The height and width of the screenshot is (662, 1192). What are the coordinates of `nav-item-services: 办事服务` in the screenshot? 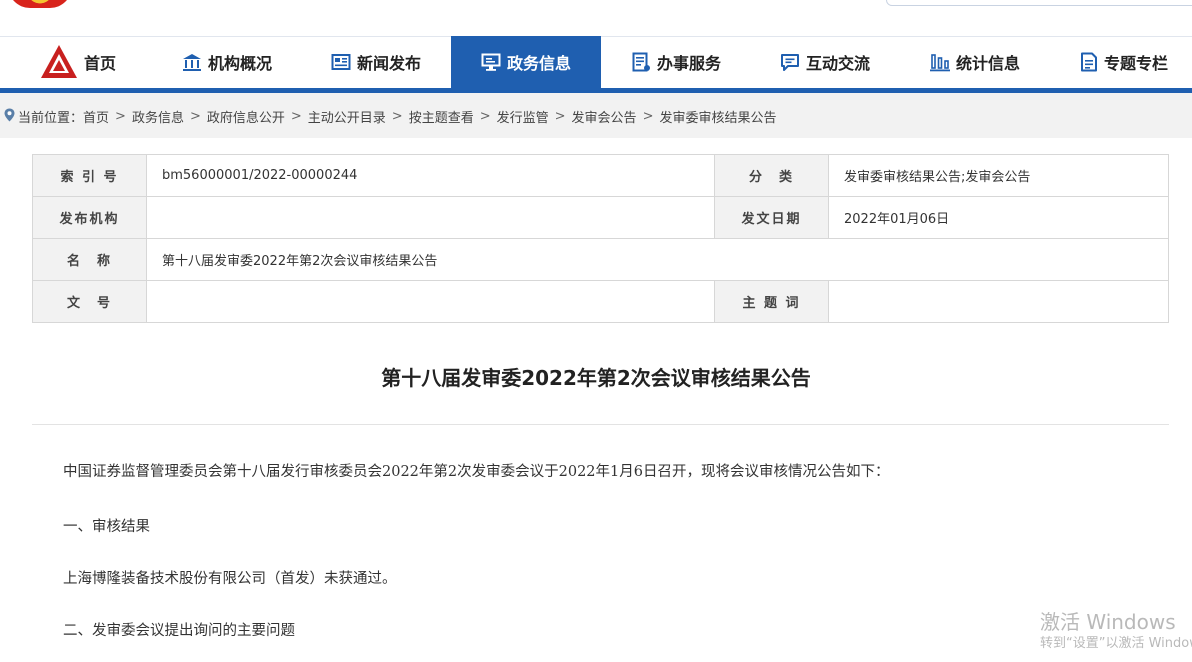 It's located at (676, 62).